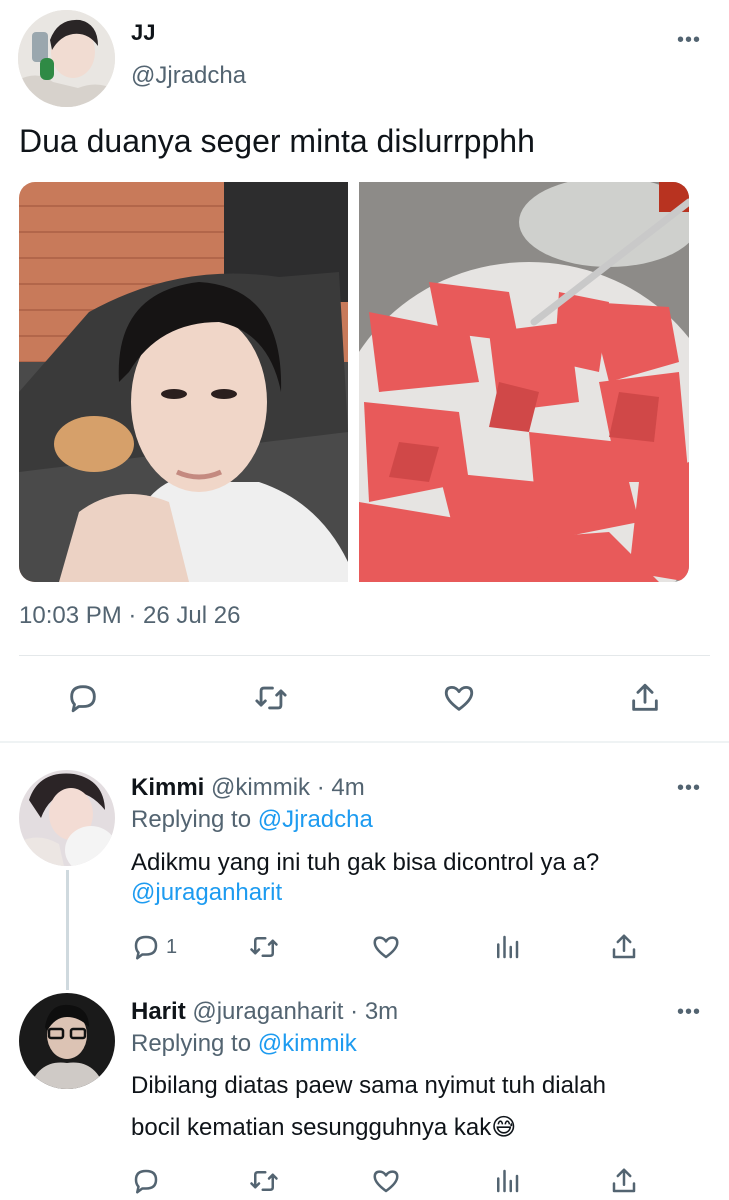 The height and width of the screenshot is (1200, 729). Describe the element at coordinates (364, 655) in the screenshot. I see `divider` at that location.